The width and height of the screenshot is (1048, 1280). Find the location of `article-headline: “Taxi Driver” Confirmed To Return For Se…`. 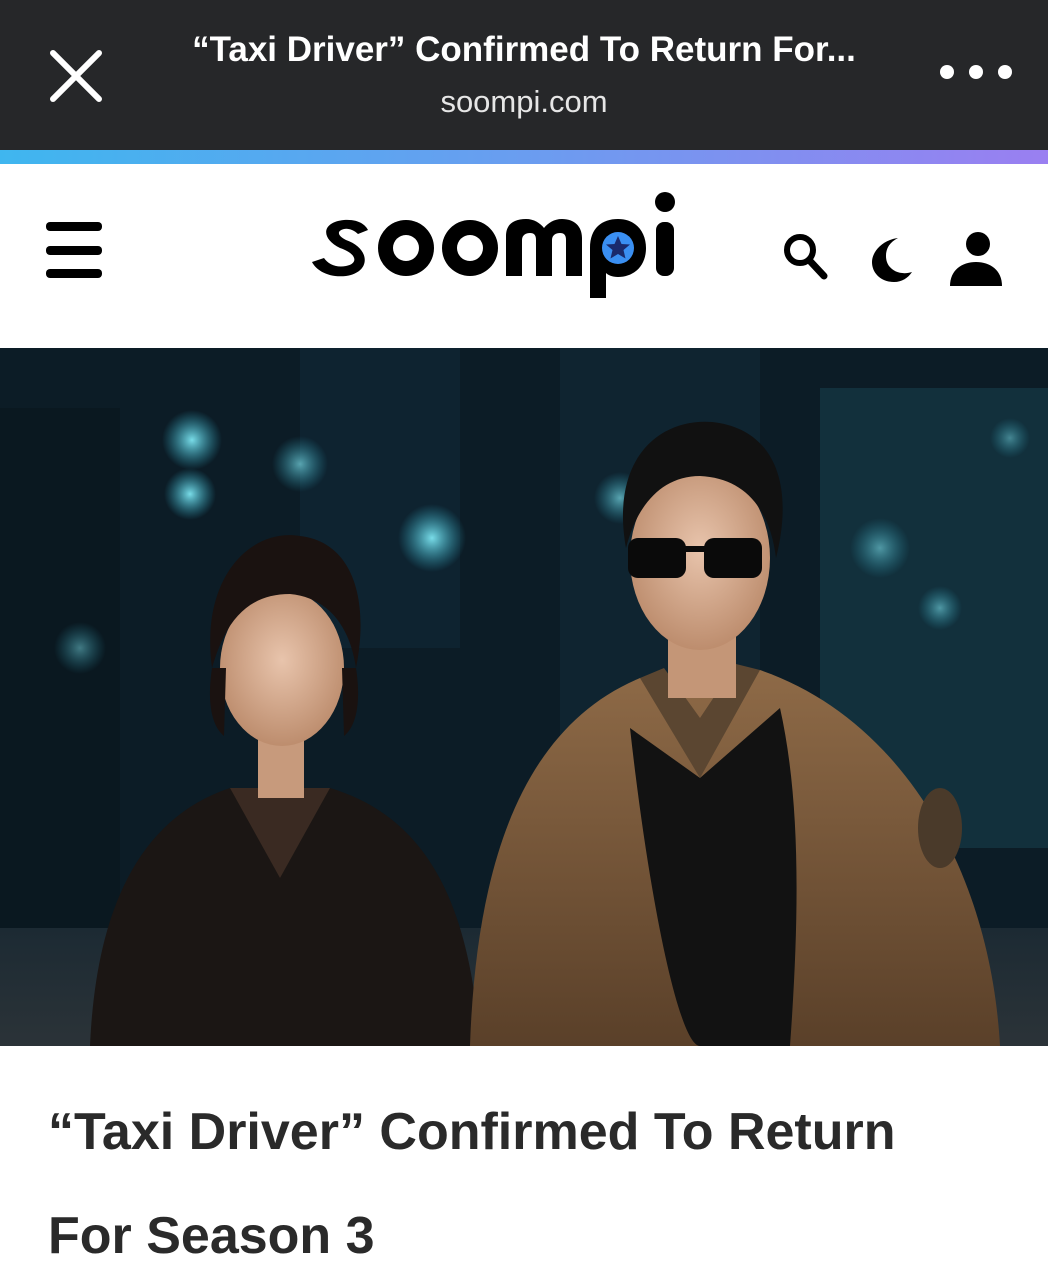

article-headline: “Taxi Driver” Confirmed To Return For Se… is located at coordinates (498, 1180).